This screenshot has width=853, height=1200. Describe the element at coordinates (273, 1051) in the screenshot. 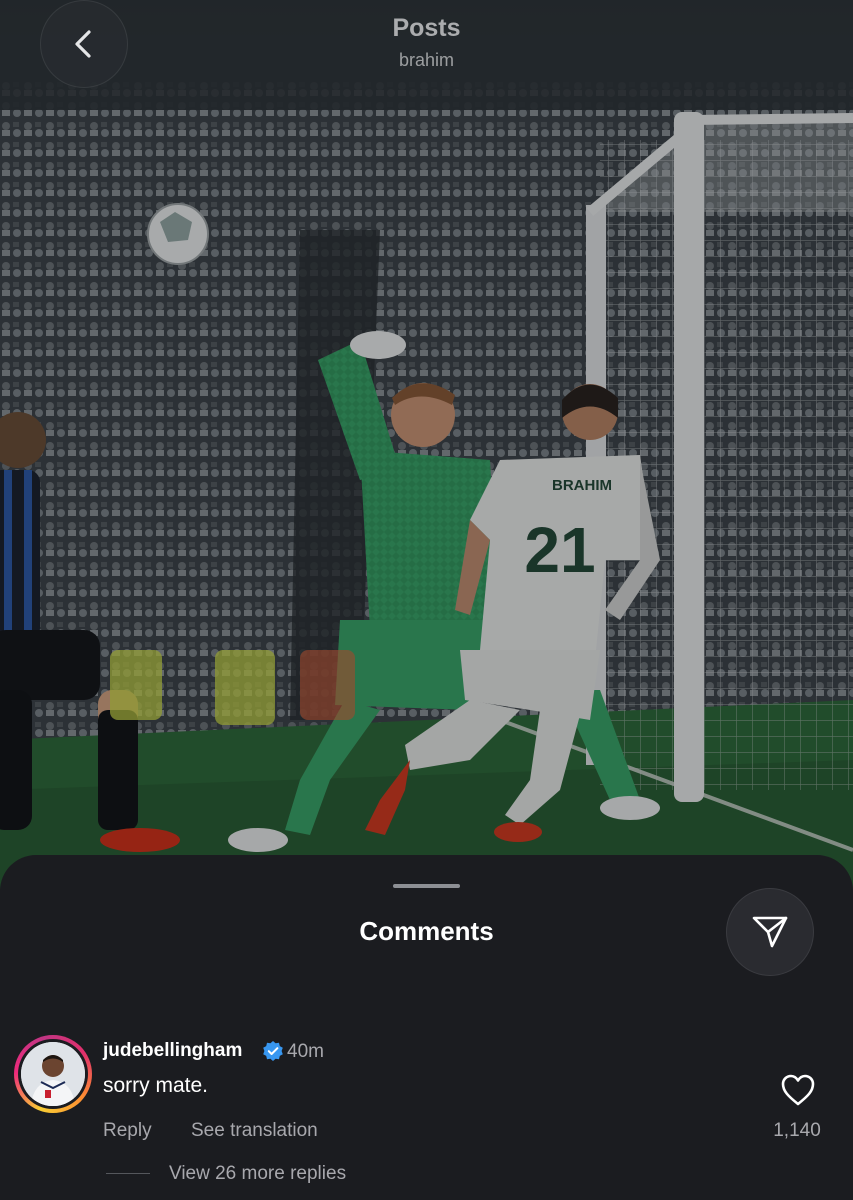

I see `verified-badge-icon` at that location.